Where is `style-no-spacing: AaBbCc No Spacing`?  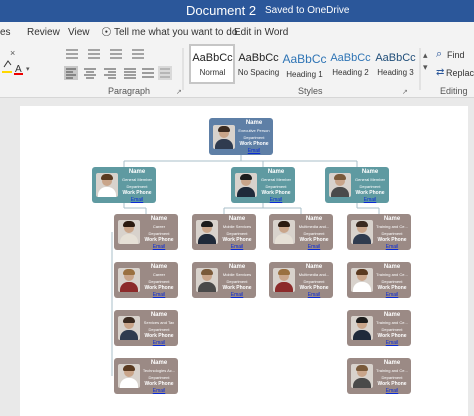
style-no-spacing: AaBbCc No Spacing is located at coordinates (258, 64).